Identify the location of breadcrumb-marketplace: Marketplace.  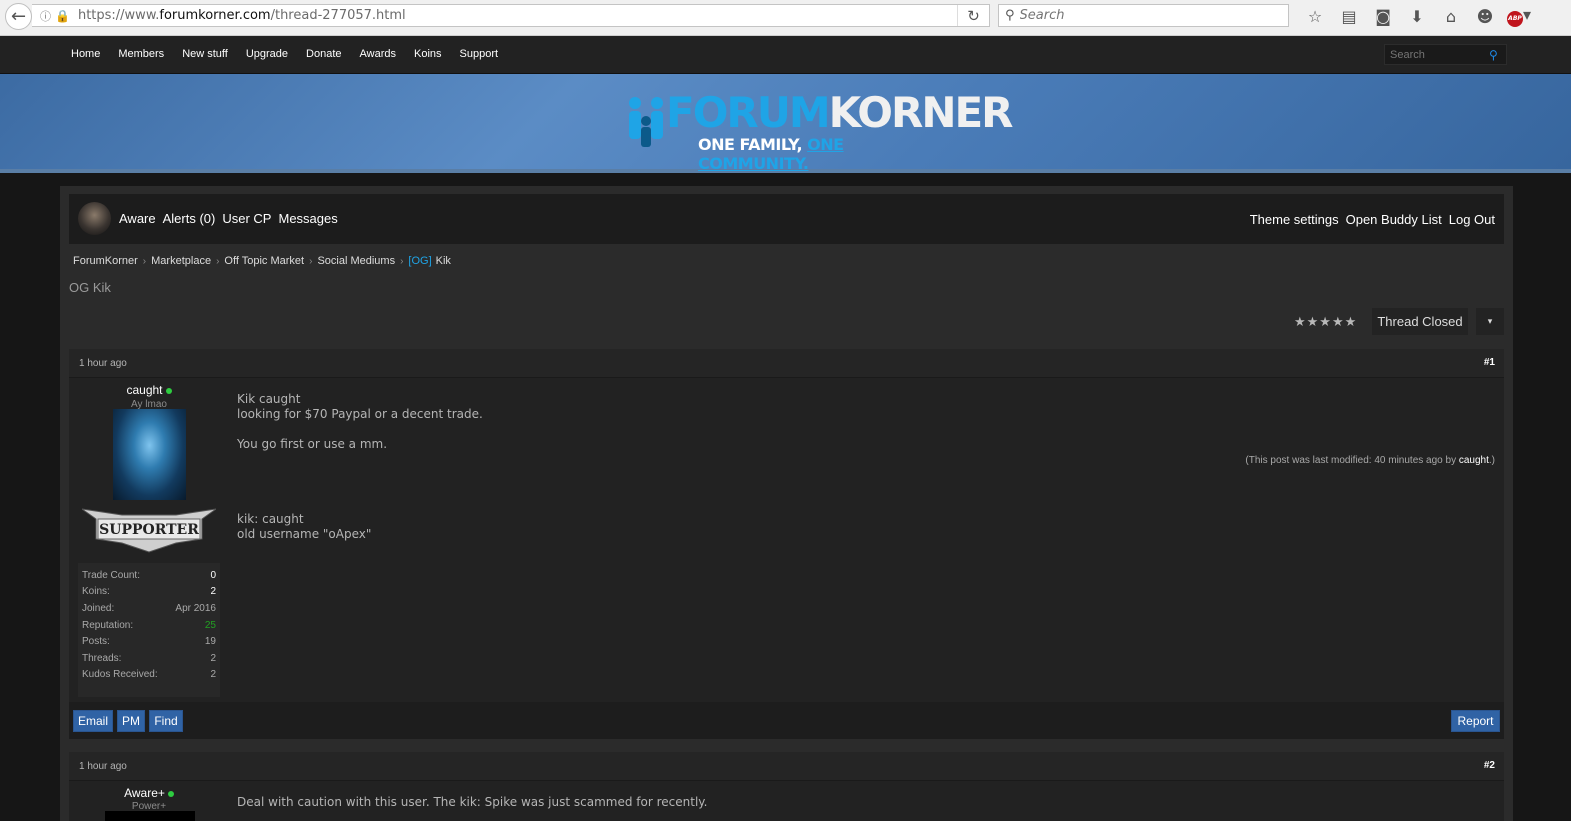
(181, 261).